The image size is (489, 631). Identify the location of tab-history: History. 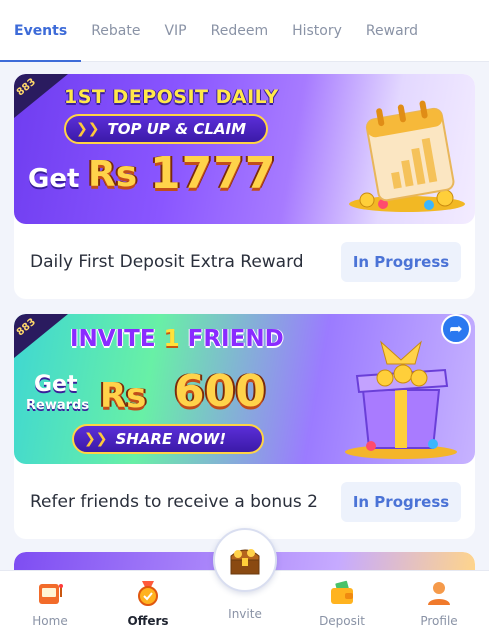
(317, 31).